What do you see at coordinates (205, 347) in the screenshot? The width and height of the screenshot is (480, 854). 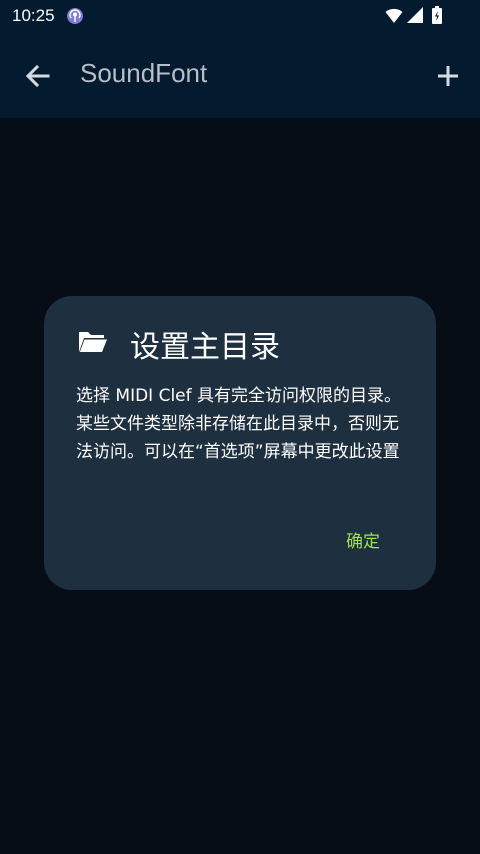 I see `dialog-title: 设置主目录` at bounding box center [205, 347].